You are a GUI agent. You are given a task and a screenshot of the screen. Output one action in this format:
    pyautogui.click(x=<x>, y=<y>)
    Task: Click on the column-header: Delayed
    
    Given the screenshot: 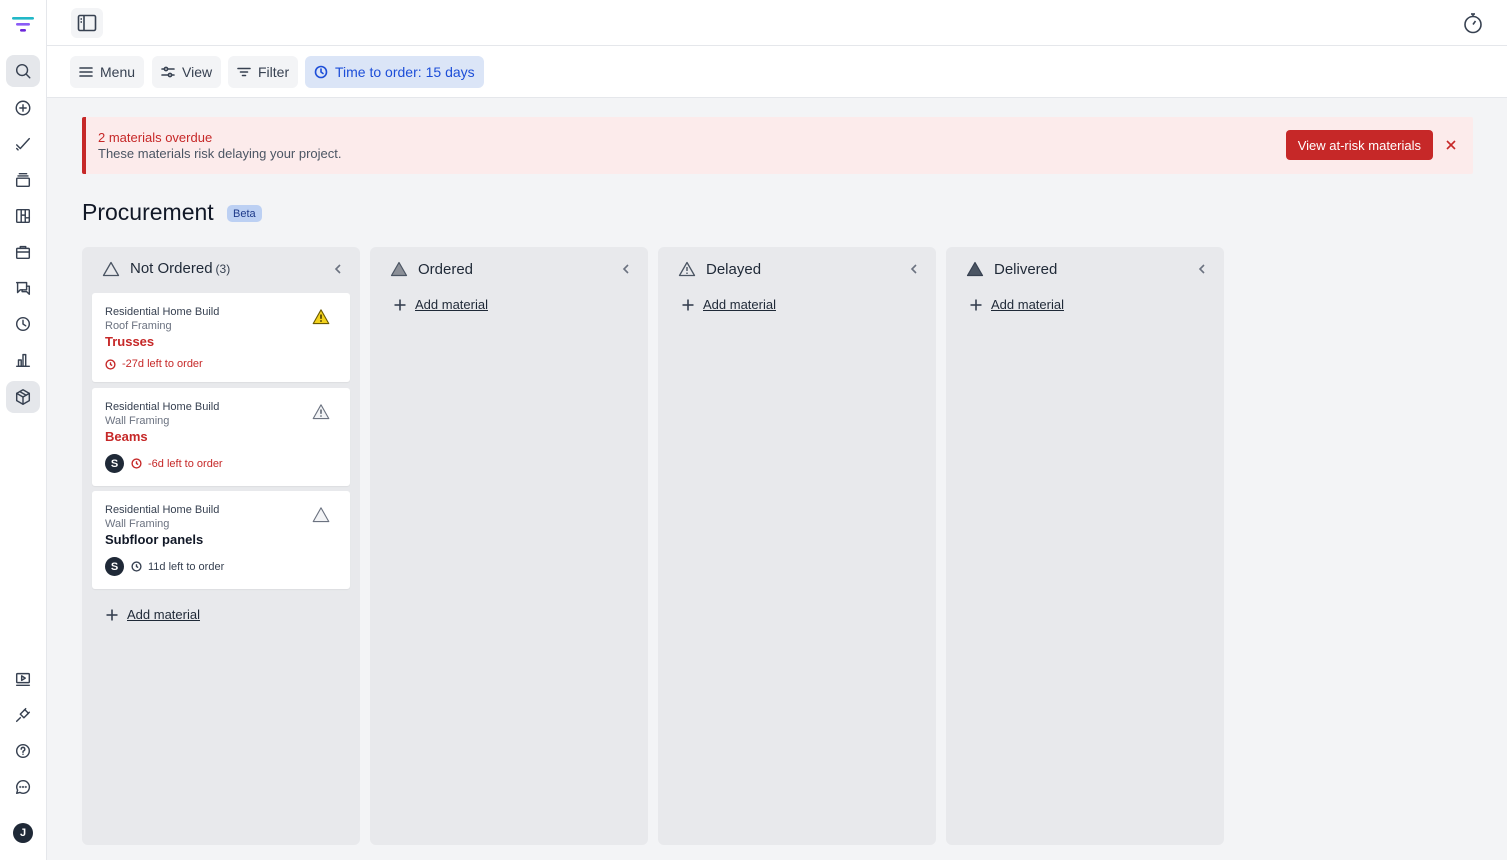 What is the action you would take?
    pyautogui.click(x=719, y=269)
    